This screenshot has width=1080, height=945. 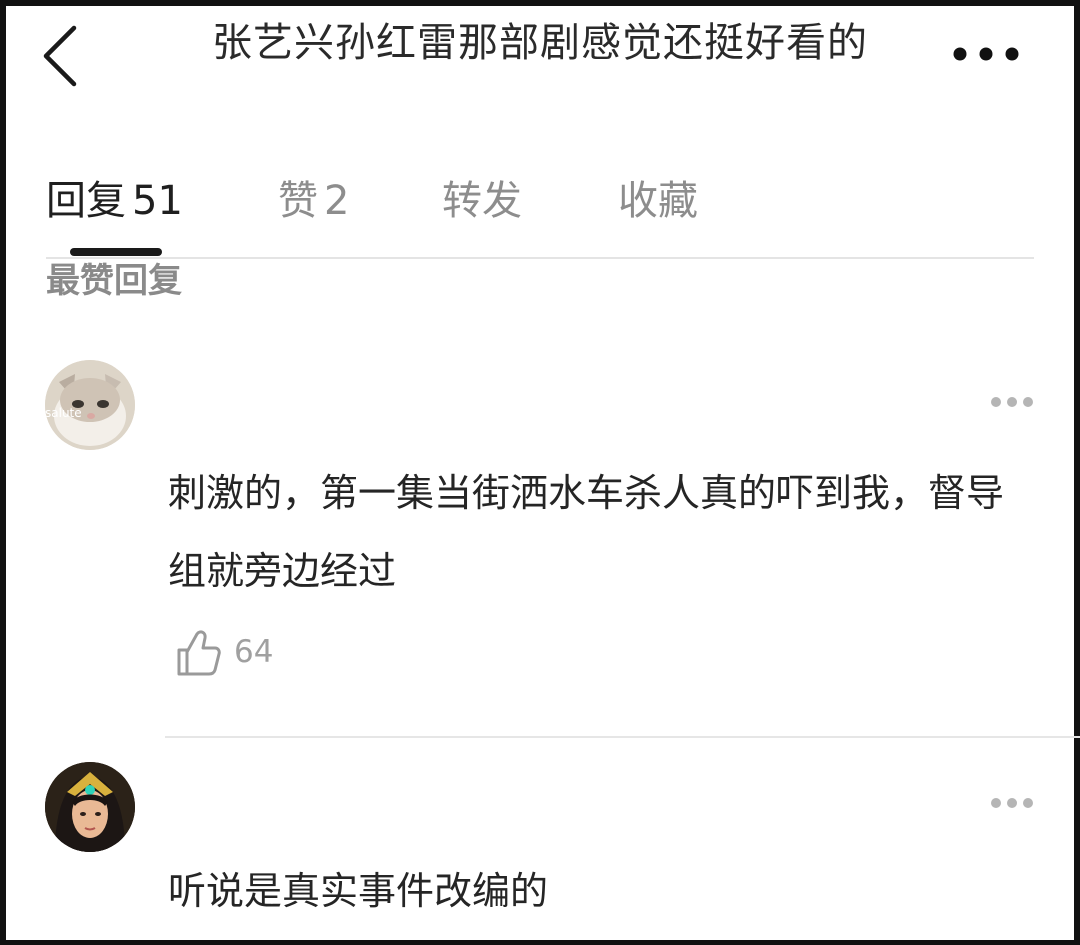 I want to click on tab-favorite: 收藏, so click(x=658, y=197).